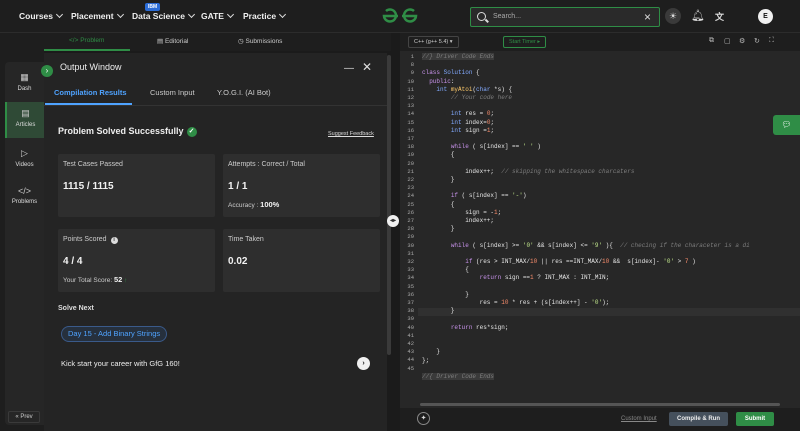  I want to click on line-number: 26, so click(410, 212).